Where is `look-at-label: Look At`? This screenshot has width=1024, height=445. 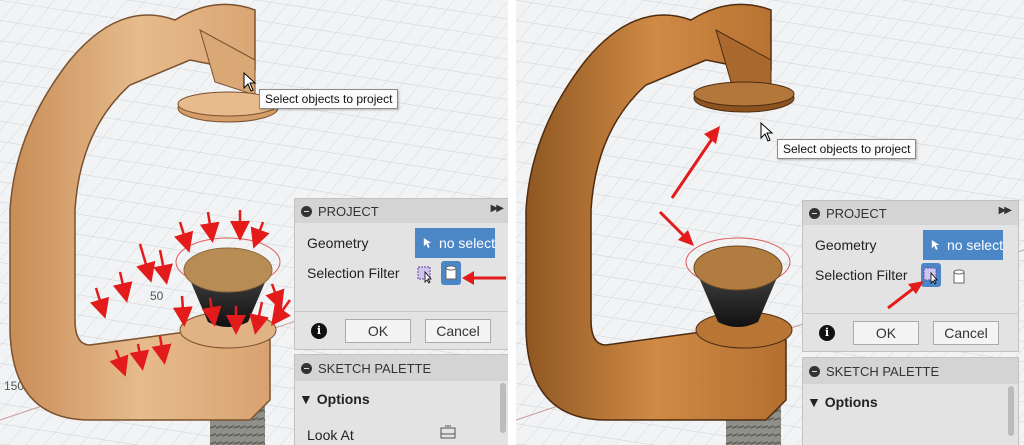 look-at-label: Look At is located at coordinates (330, 435).